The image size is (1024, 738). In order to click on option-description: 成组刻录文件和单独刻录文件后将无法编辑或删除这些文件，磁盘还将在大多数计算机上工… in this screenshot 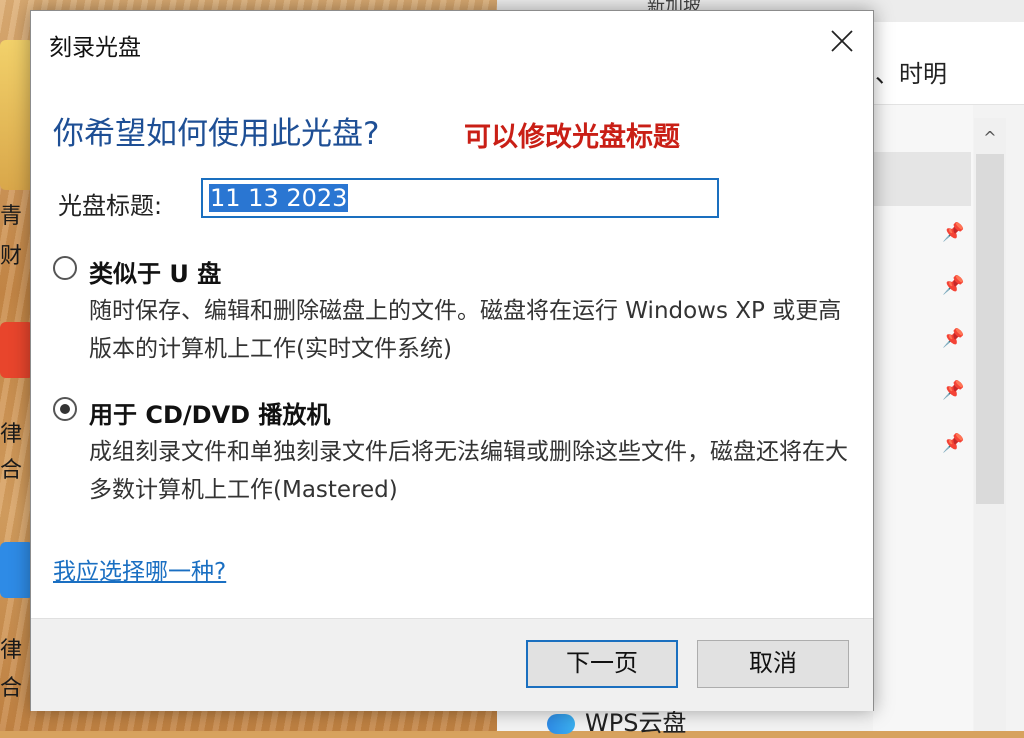, I will do `click(468, 471)`.